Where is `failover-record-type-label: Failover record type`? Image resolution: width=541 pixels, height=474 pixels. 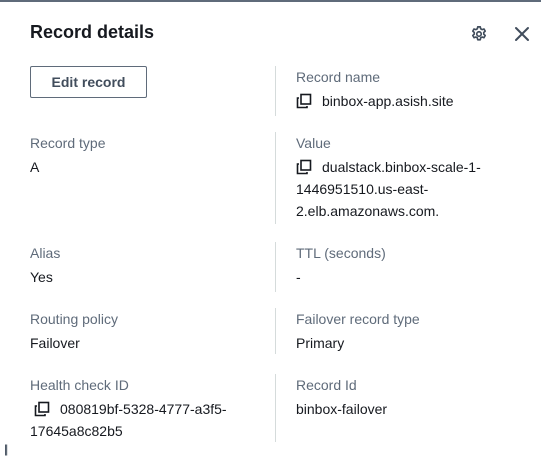
failover-record-type-label: Failover record type is located at coordinates (358, 319).